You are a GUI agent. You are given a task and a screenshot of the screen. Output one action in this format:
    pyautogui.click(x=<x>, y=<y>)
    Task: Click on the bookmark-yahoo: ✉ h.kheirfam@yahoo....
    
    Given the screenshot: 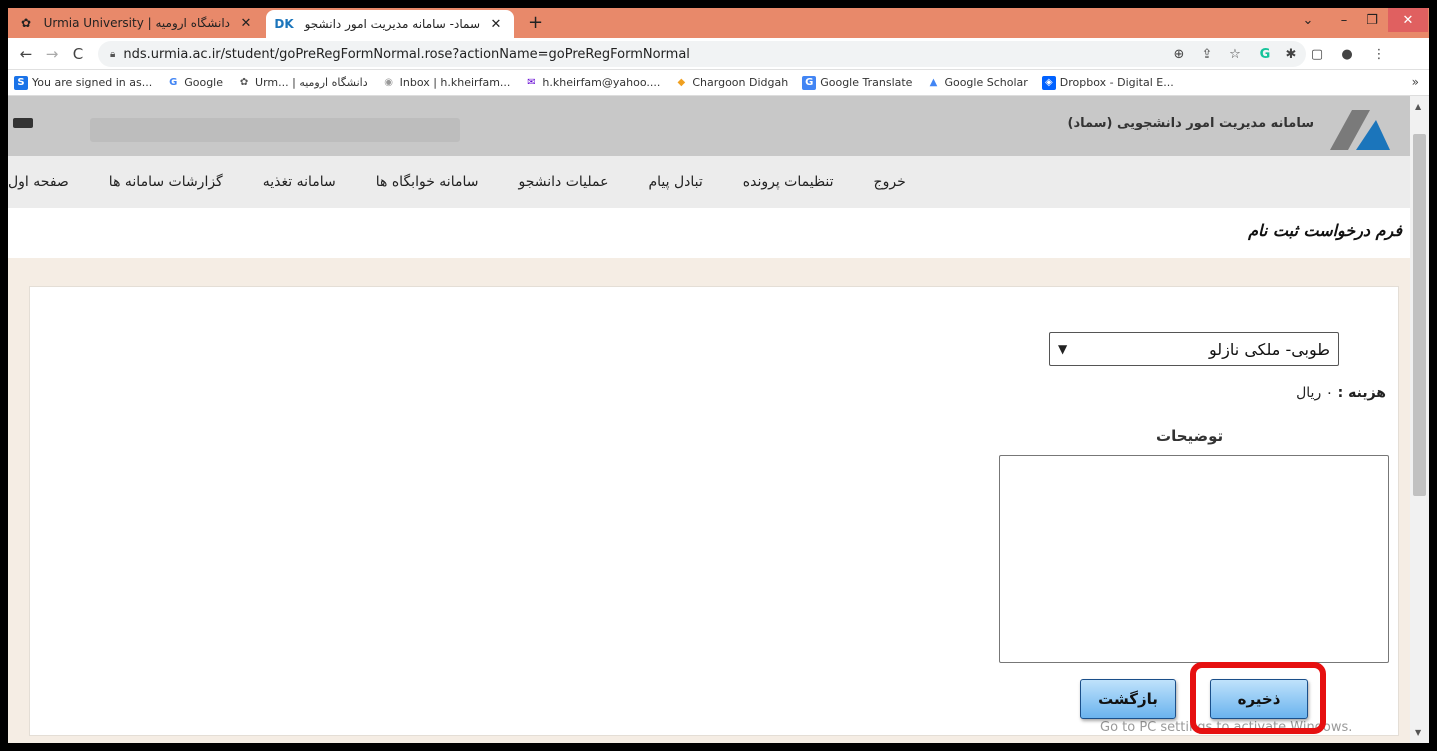 What is the action you would take?
    pyautogui.click(x=592, y=83)
    